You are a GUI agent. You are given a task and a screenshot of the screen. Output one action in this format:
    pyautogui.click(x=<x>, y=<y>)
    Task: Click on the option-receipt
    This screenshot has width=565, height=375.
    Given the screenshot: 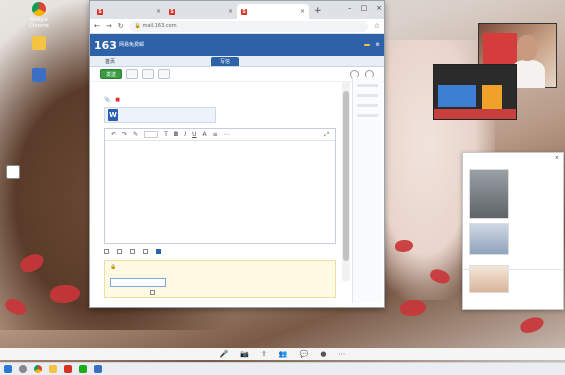 What is the action you would take?
    pyautogui.click(x=120, y=252)
    